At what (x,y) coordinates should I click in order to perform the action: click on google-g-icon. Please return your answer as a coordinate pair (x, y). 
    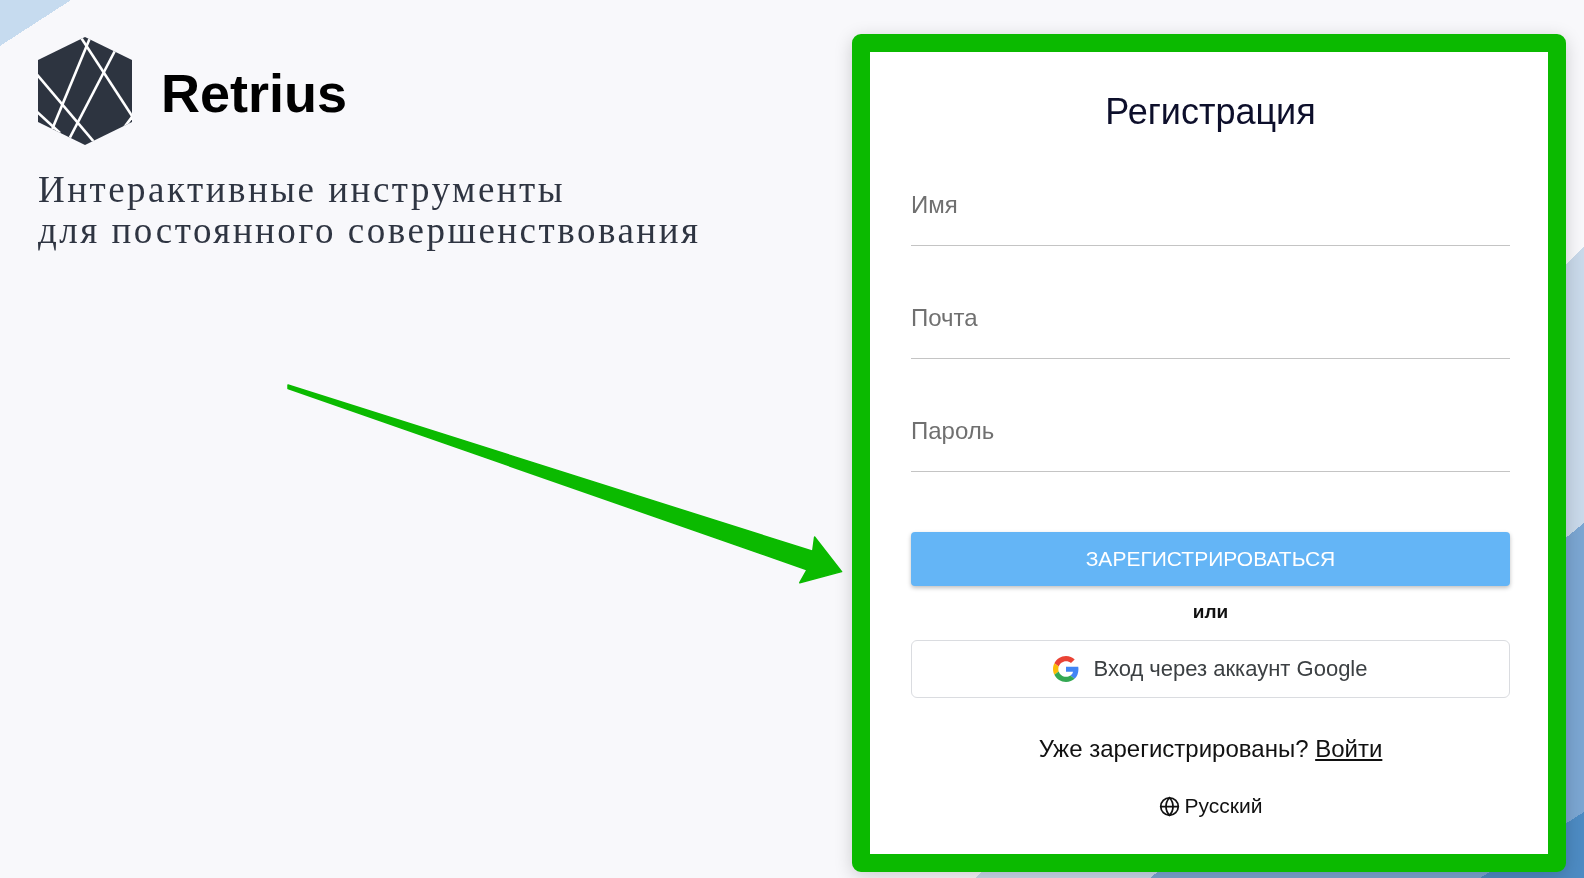
    Looking at the image, I should click on (1066, 669).